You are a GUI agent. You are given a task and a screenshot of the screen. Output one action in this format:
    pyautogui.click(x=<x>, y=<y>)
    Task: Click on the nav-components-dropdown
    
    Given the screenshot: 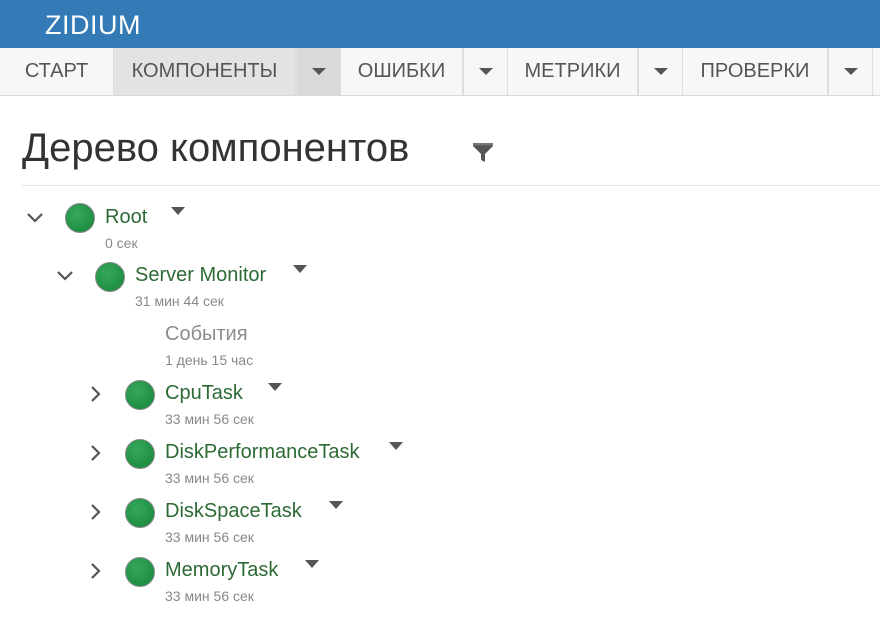 What is the action you would take?
    pyautogui.click(x=318, y=71)
    